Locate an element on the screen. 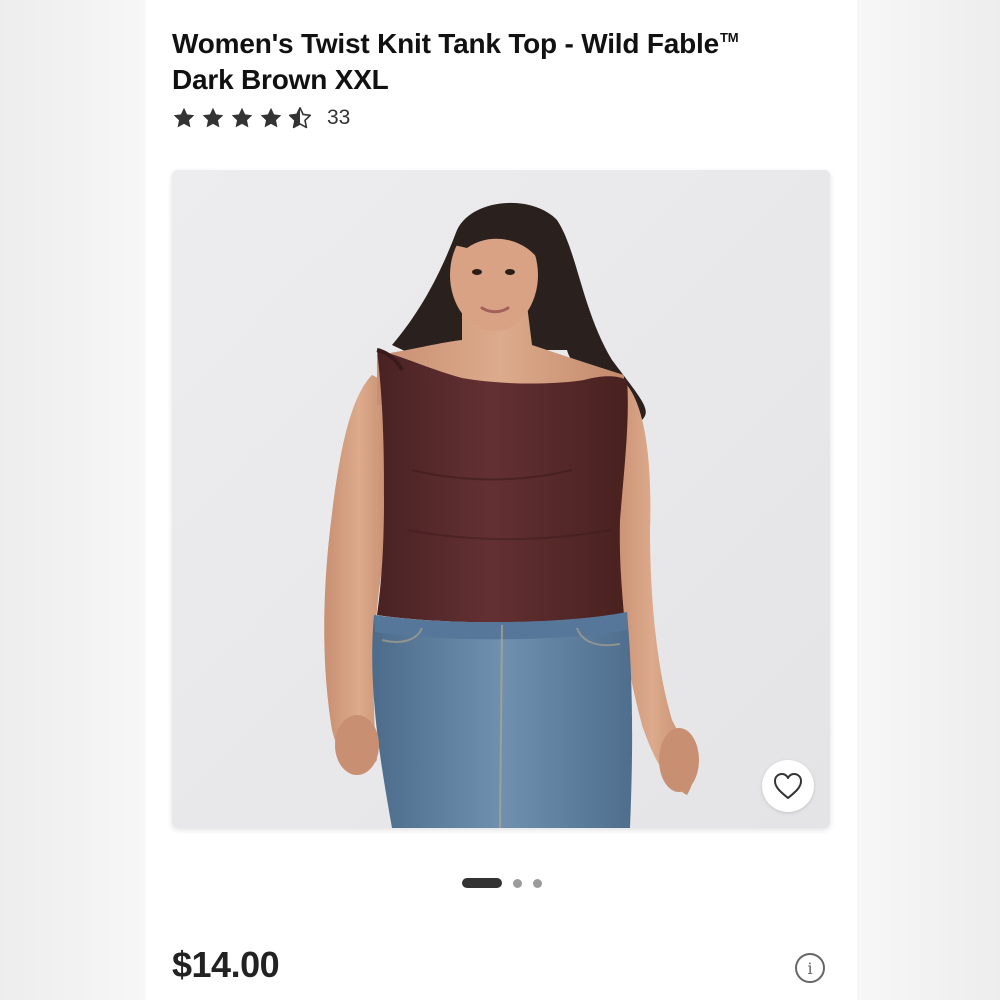  review-count: 33 is located at coordinates (339, 117).